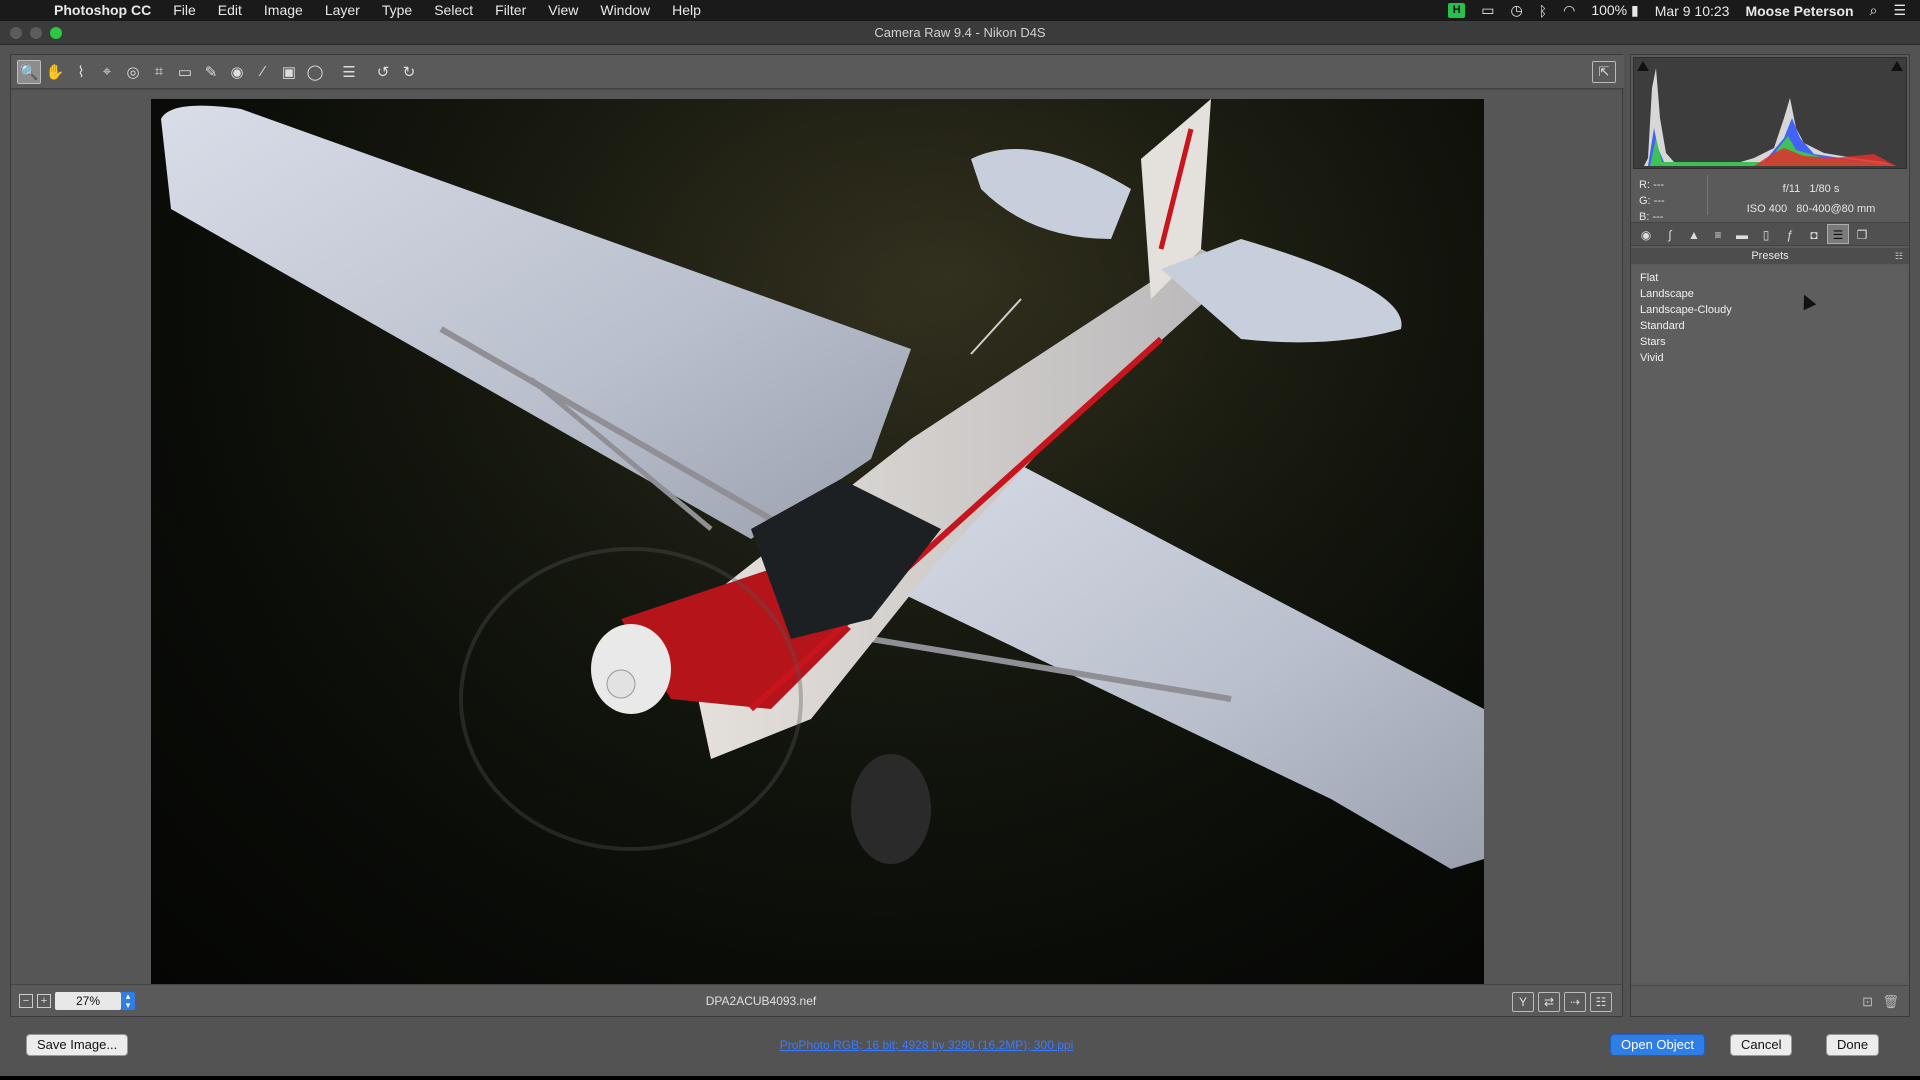  What do you see at coordinates (1487, 10) in the screenshot?
I see `airplay-icon: ▭` at bounding box center [1487, 10].